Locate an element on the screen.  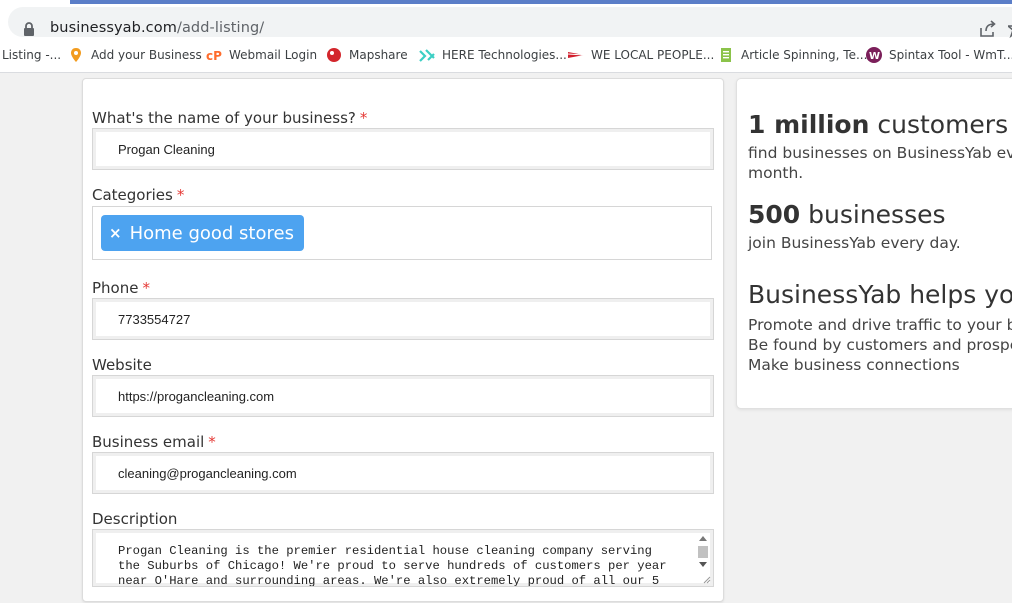
scroll-up-arrow-icon is located at coordinates (703, 538).